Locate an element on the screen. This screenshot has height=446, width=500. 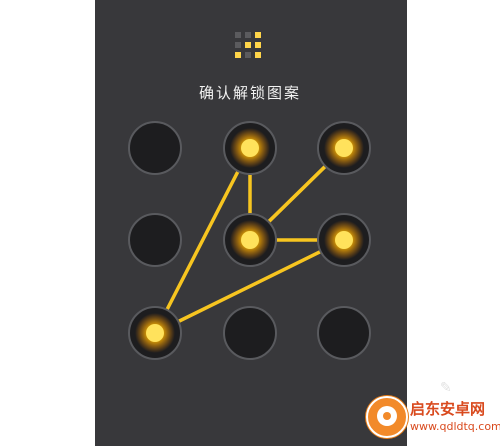
watermark-logo-icon is located at coordinates (387, 417).